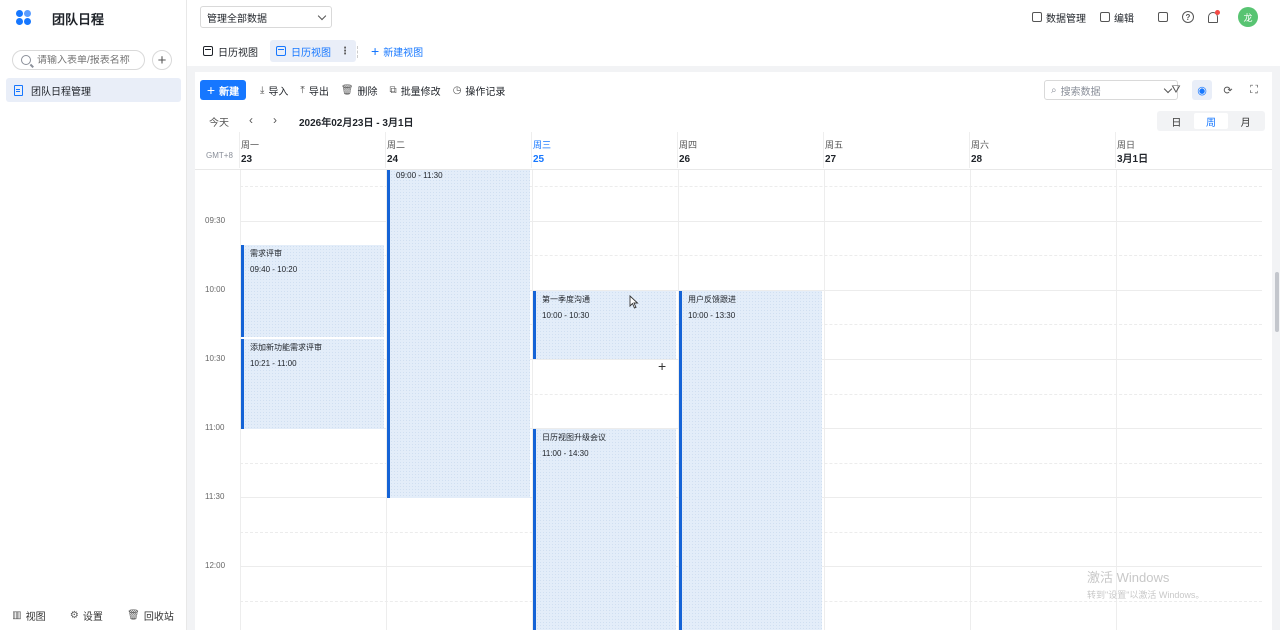 The image size is (1280, 630). Describe the element at coordinates (162, 60) in the screenshot. I see `add-form-button: +` at that location.